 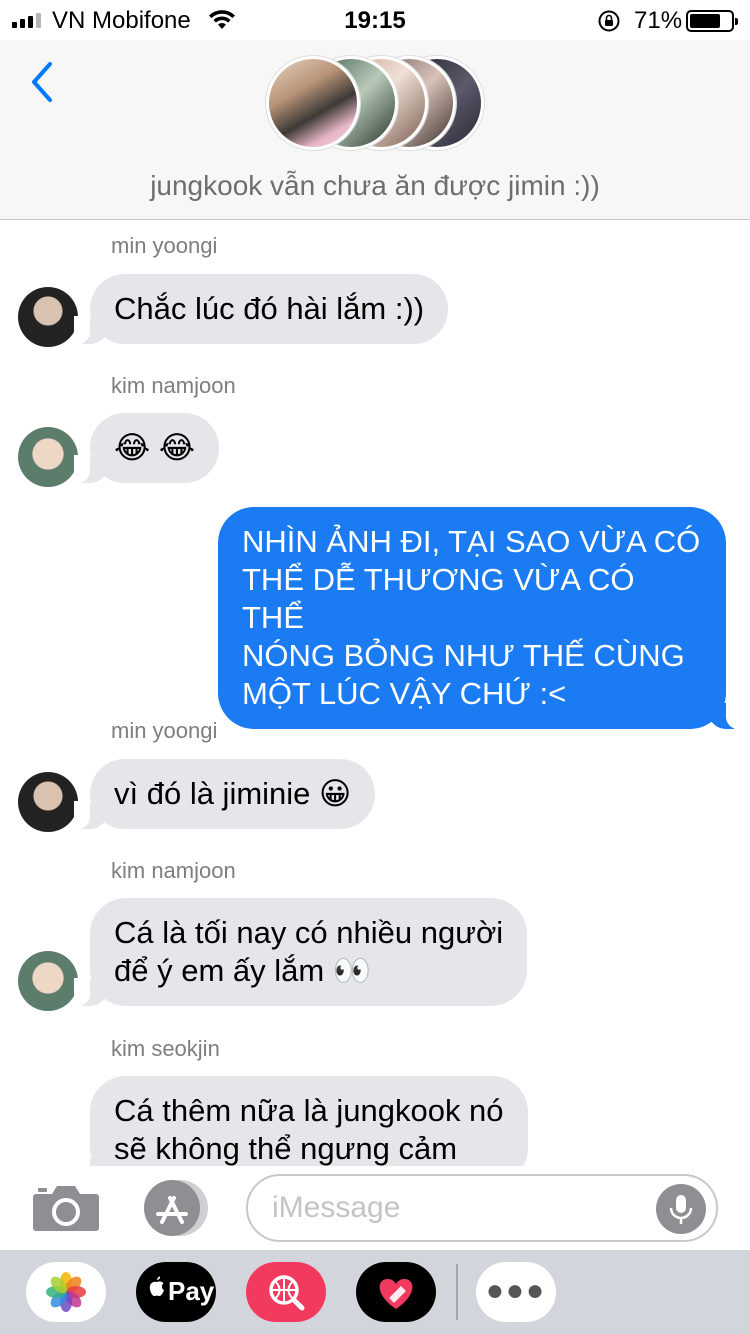 What do you see at coordinates (516, 1292) in the screenshot?
I see `more-icon: ●●●` at bounding box center [516, 1292].